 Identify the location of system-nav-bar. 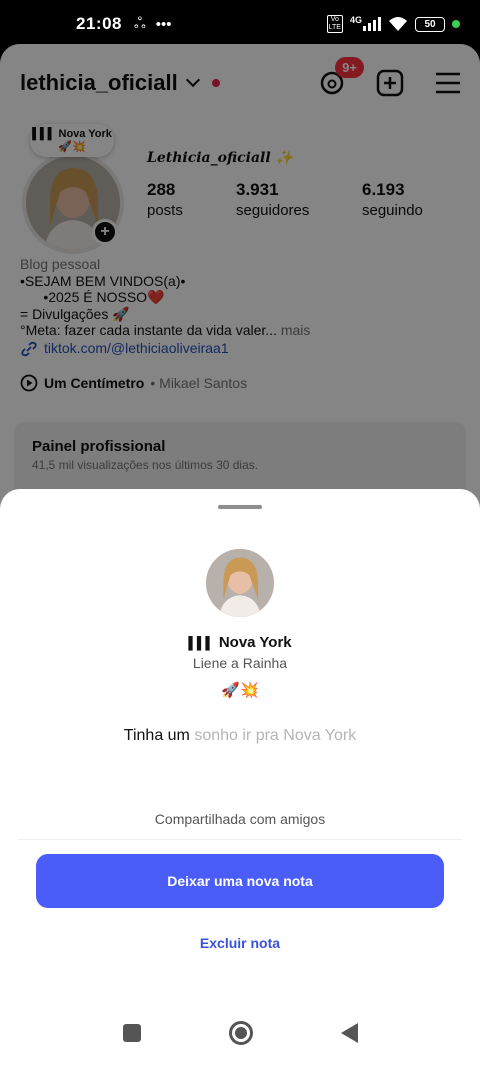
(240, 1033).